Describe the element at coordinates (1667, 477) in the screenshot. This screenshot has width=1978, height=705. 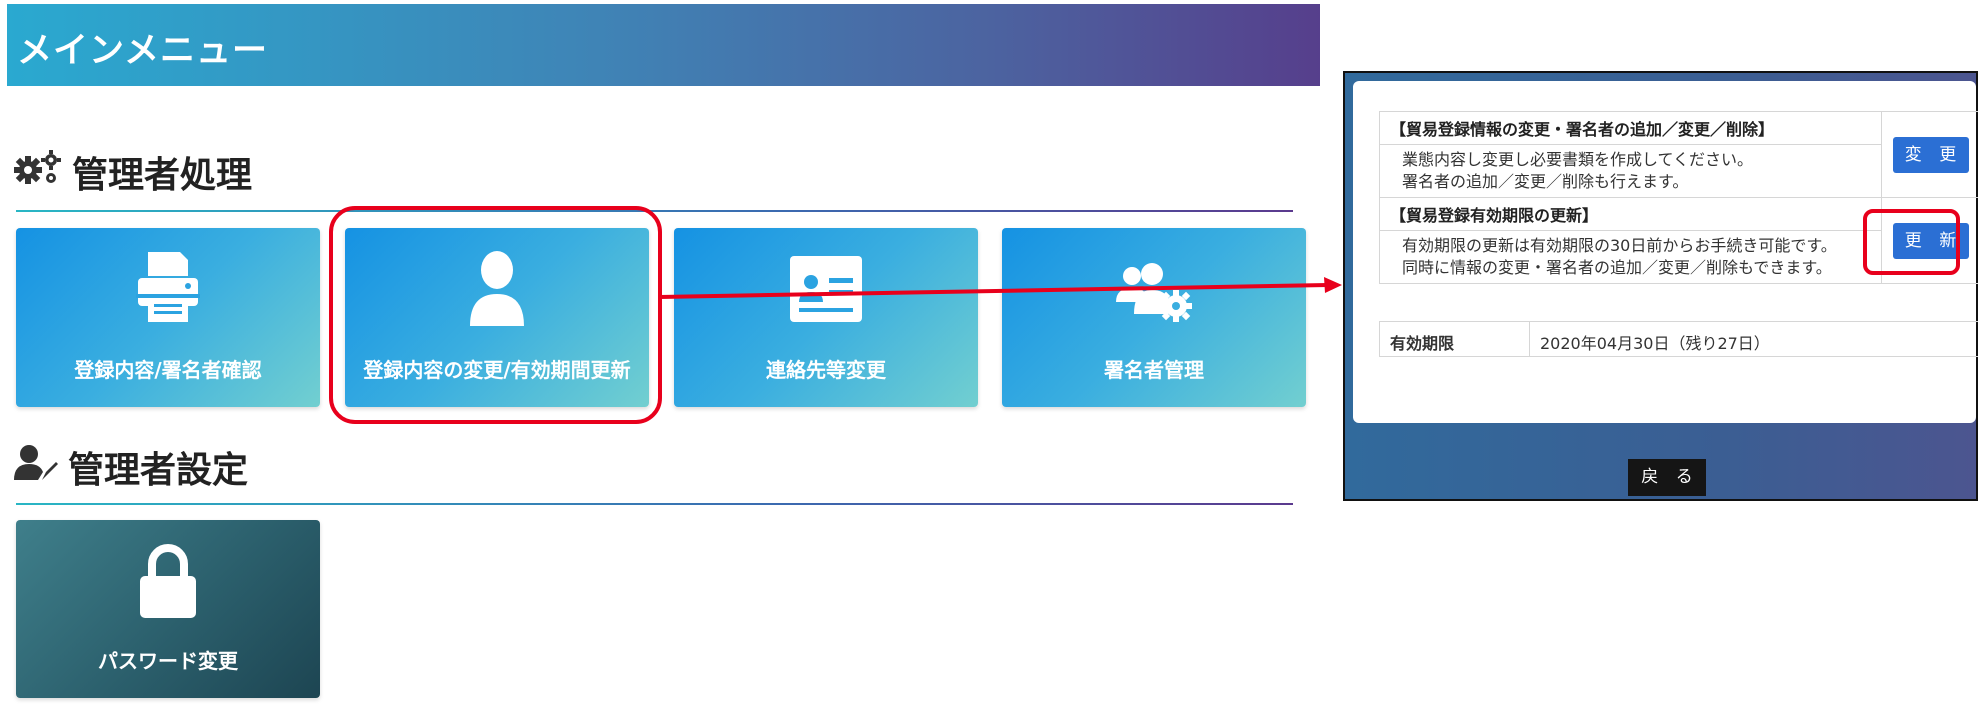
I see `back-button: 戻 る` at that location.